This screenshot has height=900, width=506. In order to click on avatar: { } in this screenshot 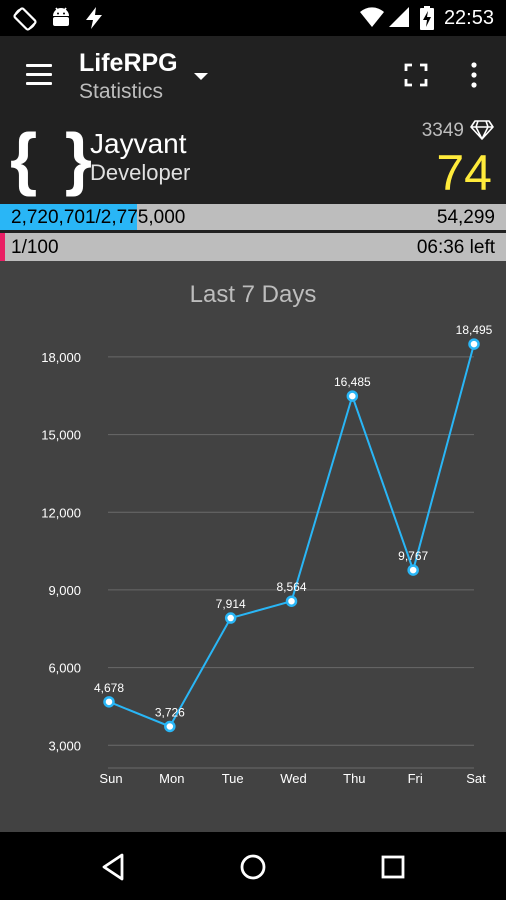, I will do `click(53, 158)`.